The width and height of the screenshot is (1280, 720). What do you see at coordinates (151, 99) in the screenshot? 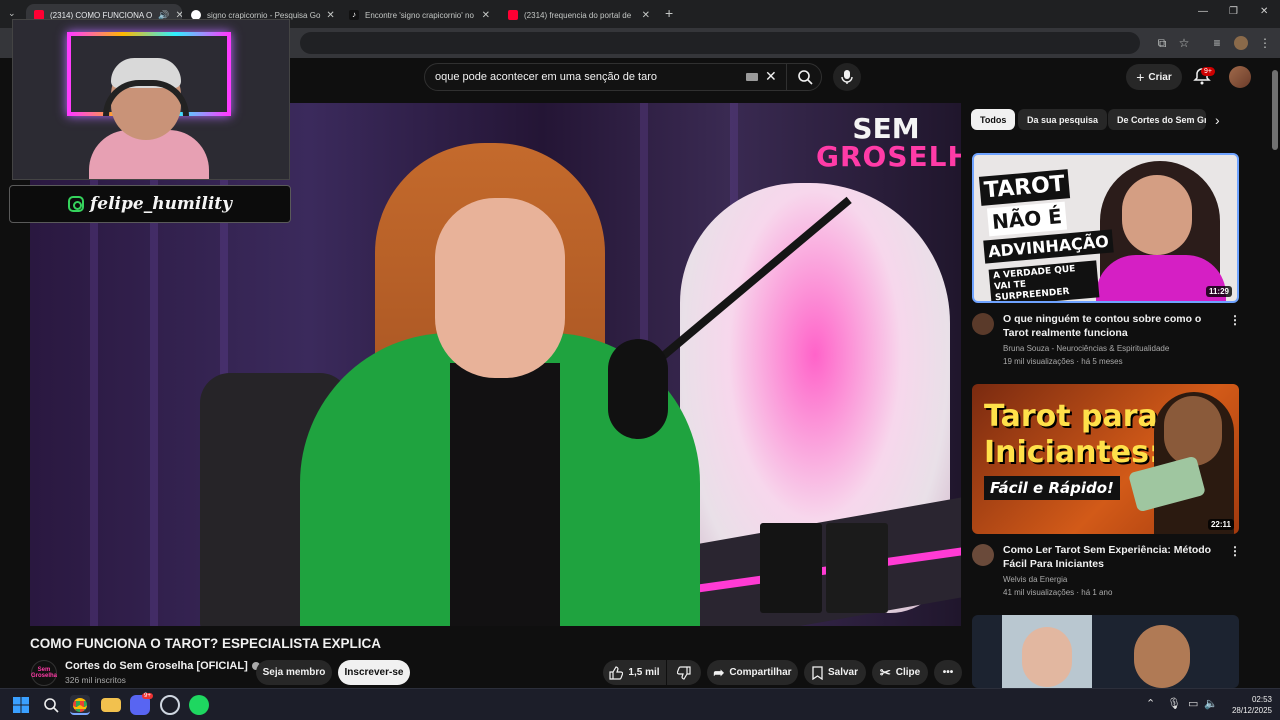
I see `webcam-overlay` at bounding box center [151, 99].